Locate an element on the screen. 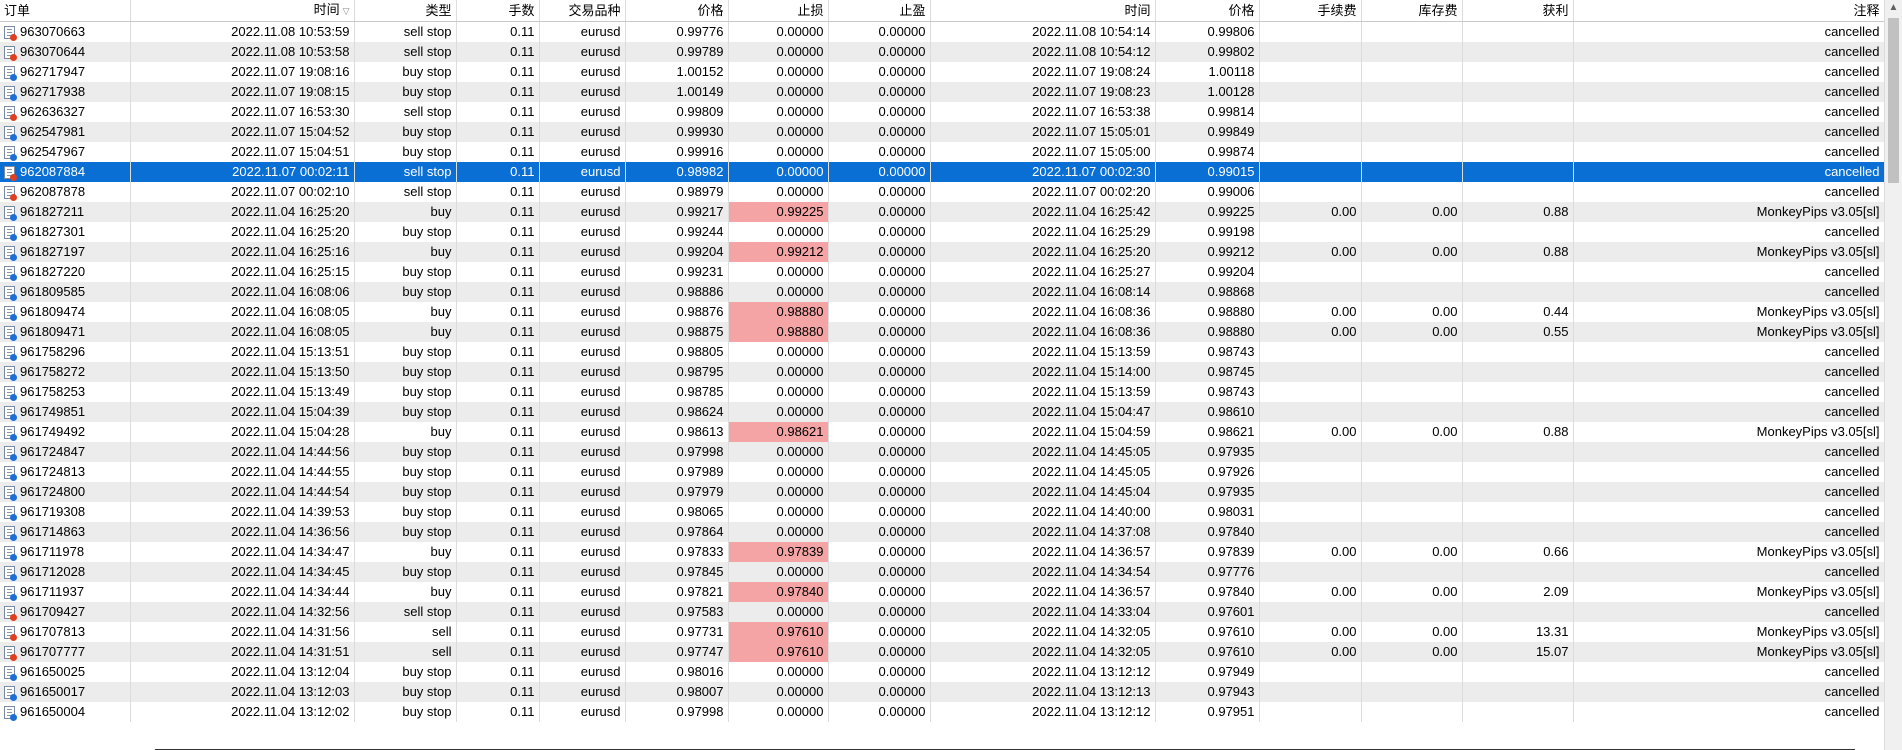 The width and height of the screenshot is (1902, 750). cell-order-id: 961758253 is located at coordinates (65, 392).